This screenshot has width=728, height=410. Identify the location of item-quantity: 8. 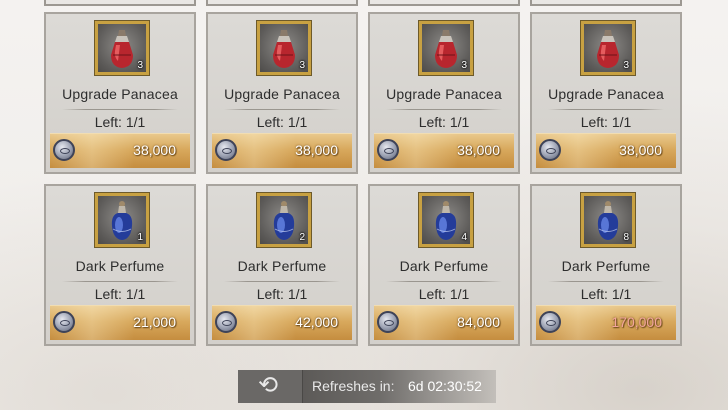
(626, 237).